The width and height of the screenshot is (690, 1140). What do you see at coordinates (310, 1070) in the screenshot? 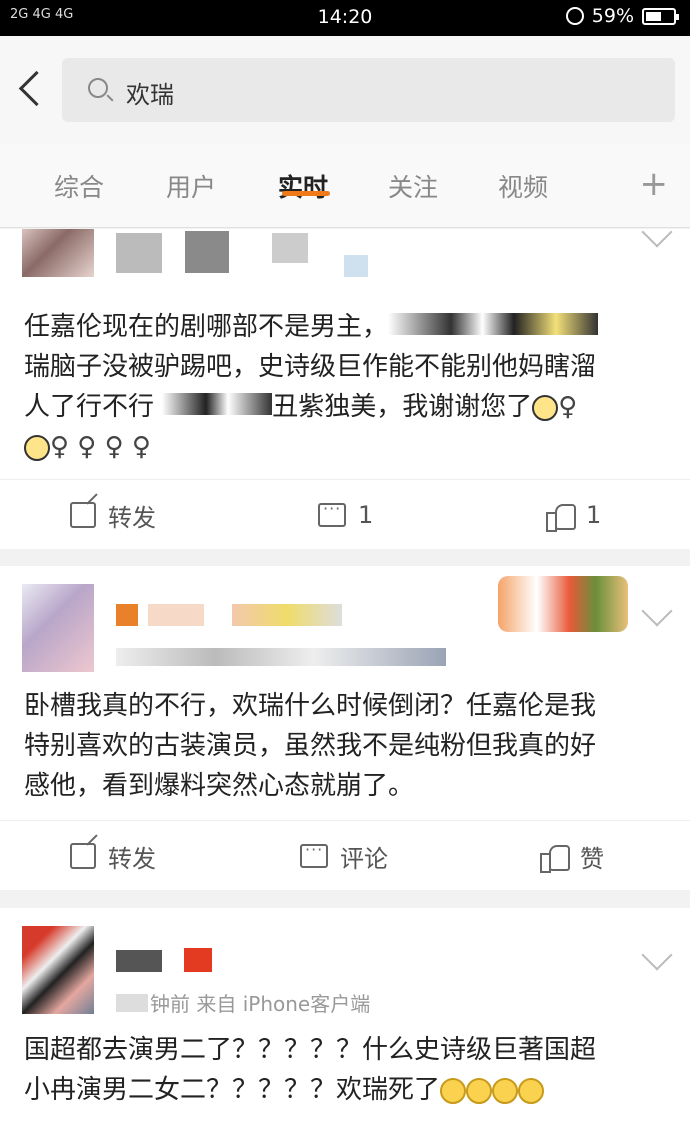
I see `post-body: 国超都去演男二了？？？？？什么史诗级巨著国超 小冉演男二女二？？？？？欢瑞死了` at bounding box center [310, 1070].